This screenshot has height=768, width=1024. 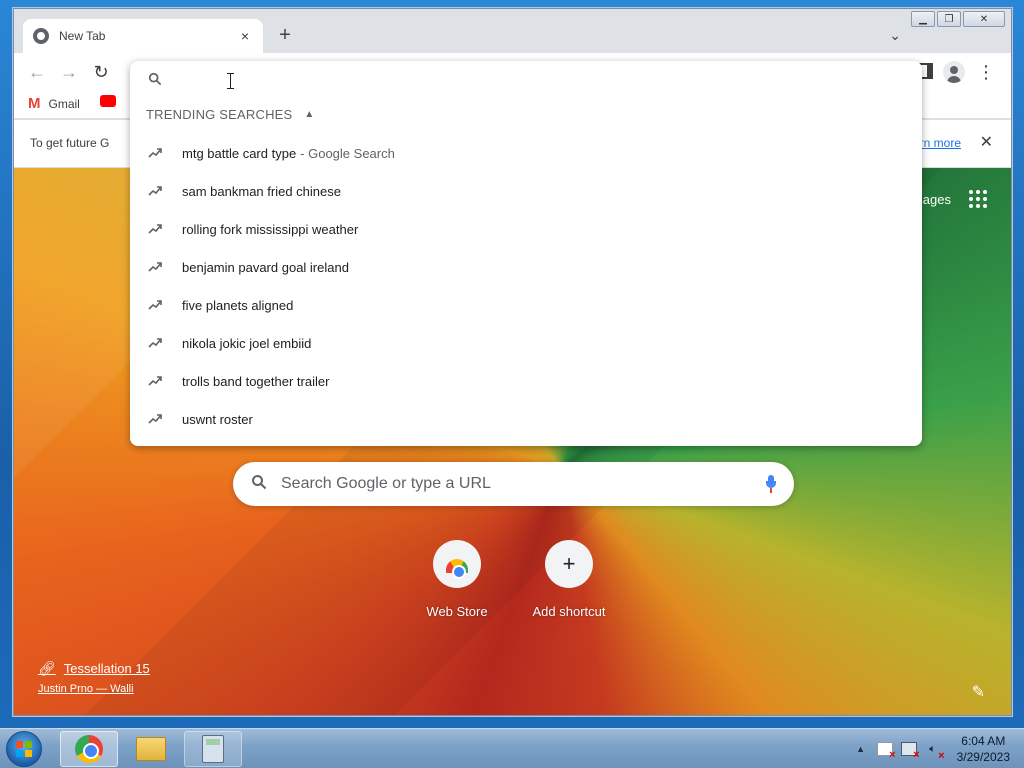 I want to click on bookmark-gmail: M Gmail, so click(x=54, y=103).